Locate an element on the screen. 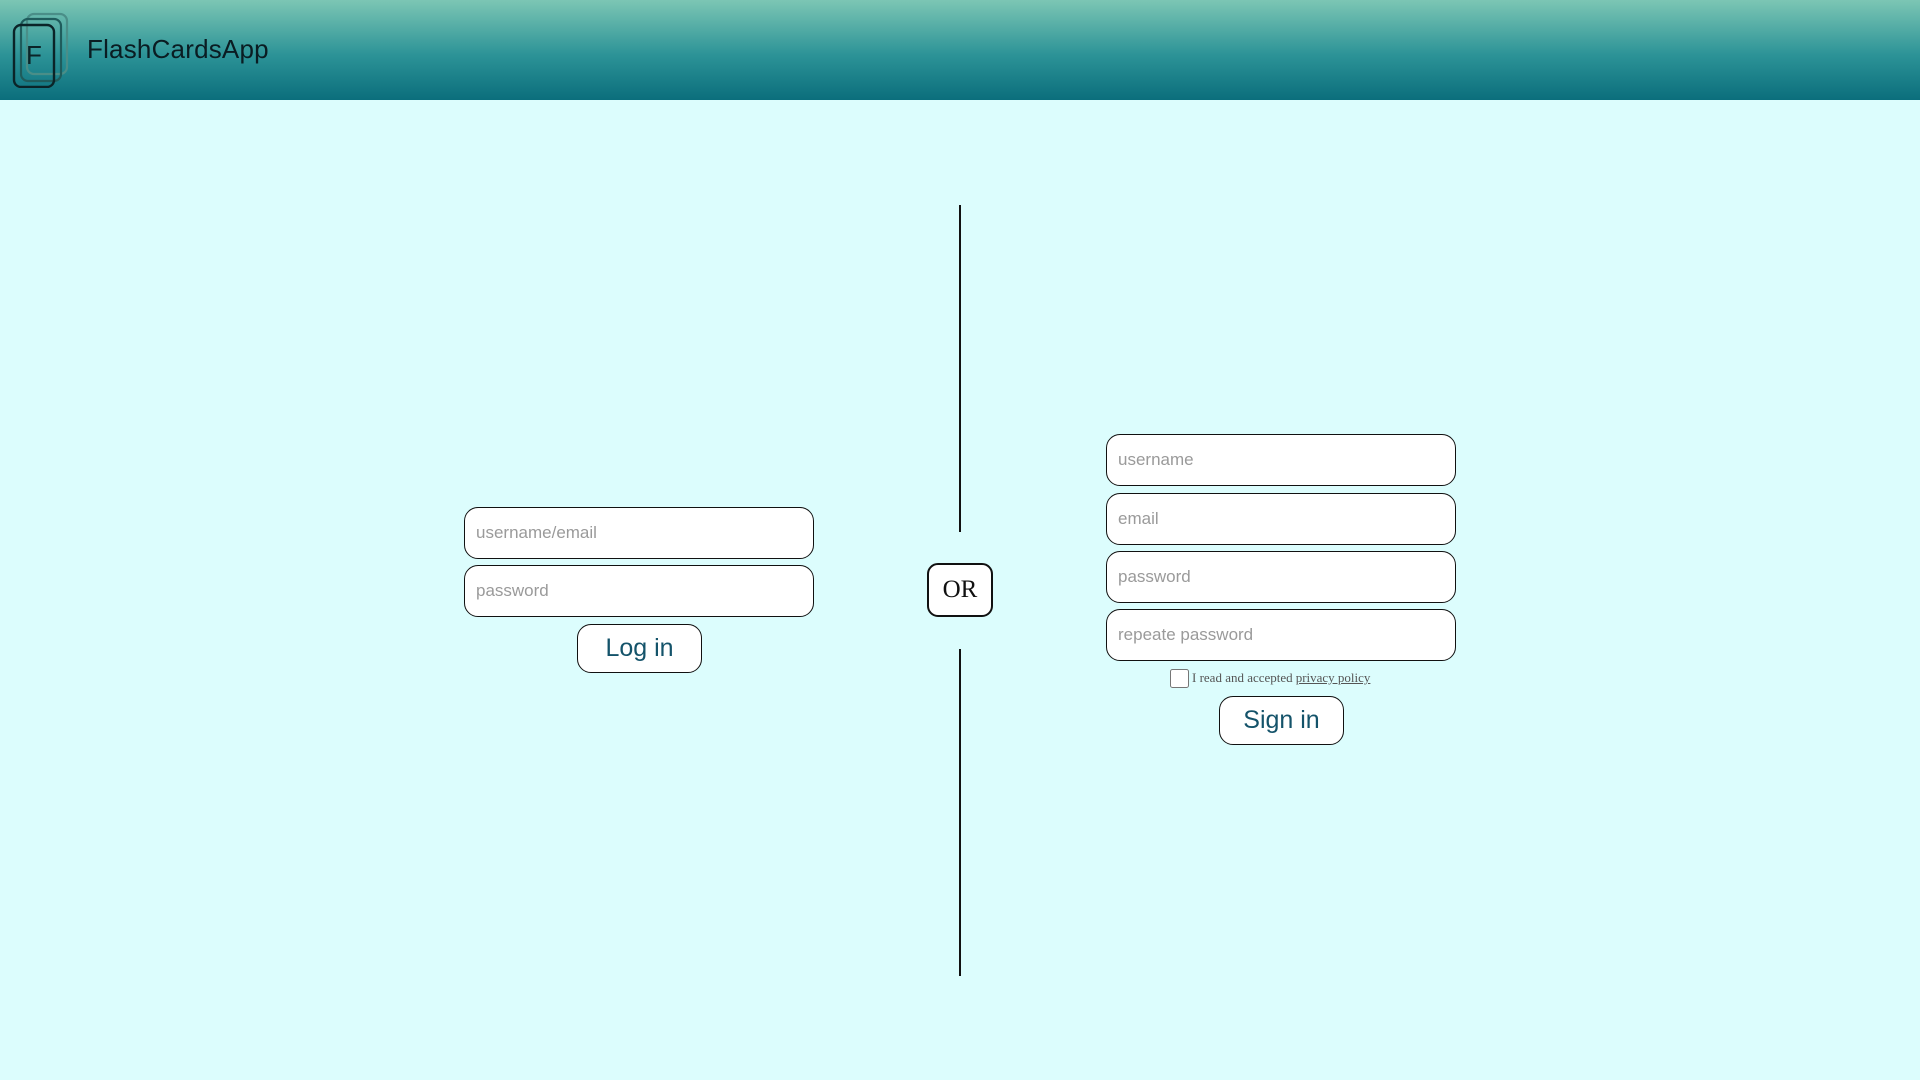 The height and width of the screenshot is (1080, 1920). signup-password-input is located at coordinates (1281, 577).